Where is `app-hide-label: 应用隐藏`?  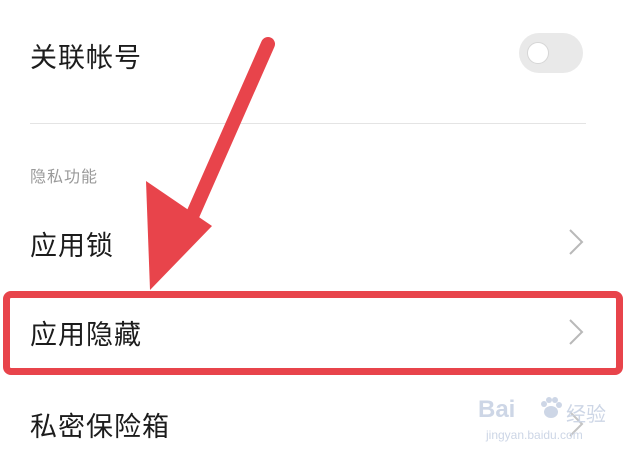 app-hide-label: 应用隐藏 is located at coordinates (86, 335).